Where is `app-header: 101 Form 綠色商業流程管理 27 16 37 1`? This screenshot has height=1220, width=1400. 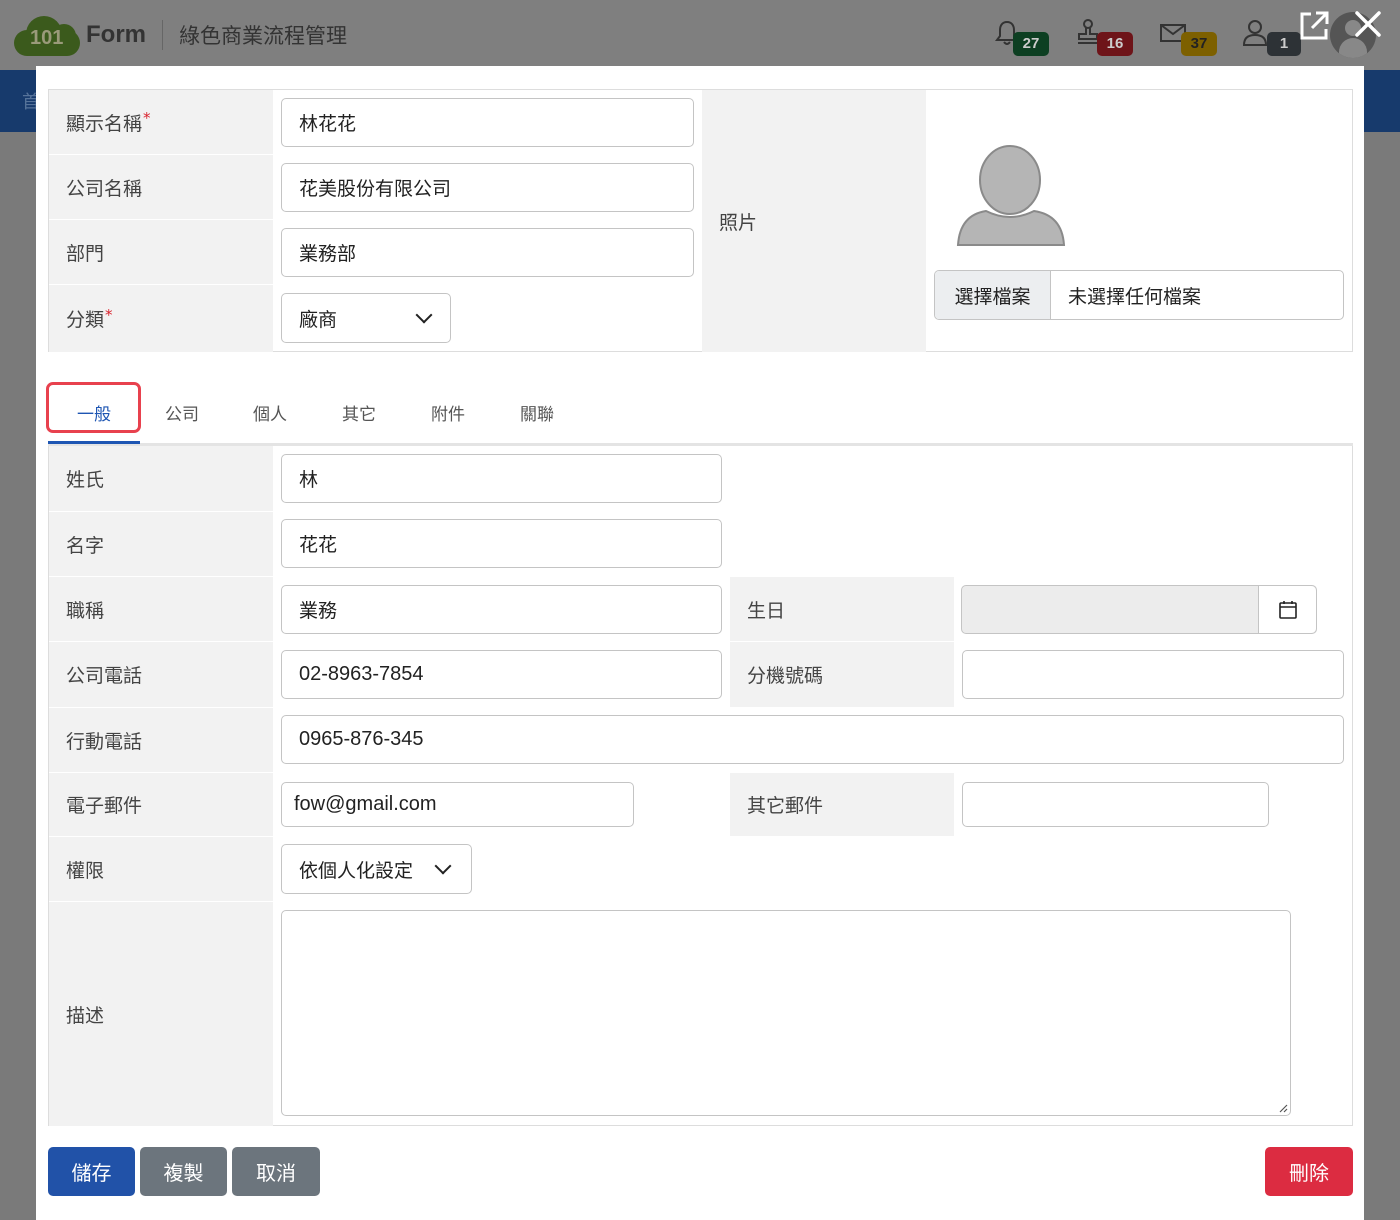
app-header: 101 Form 綠色商業流程管理 27 16 37 1 is located at coordinates (700, 35).